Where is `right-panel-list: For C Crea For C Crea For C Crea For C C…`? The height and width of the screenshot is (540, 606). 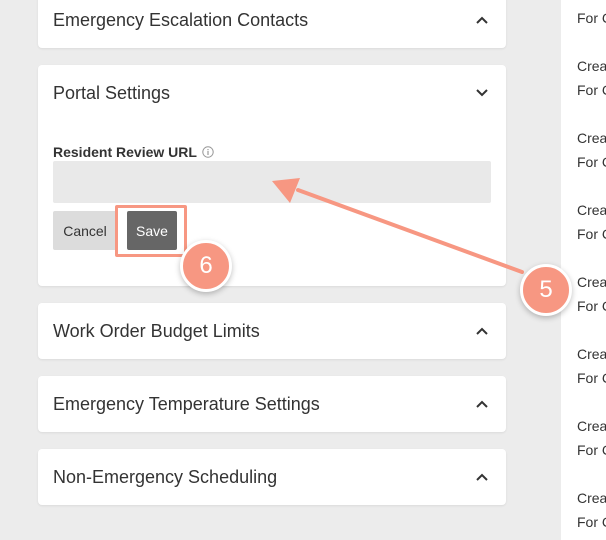 right-panel-list: For C Crea For C Crea For C Crea For C C… is located at coordinates (583, 270).